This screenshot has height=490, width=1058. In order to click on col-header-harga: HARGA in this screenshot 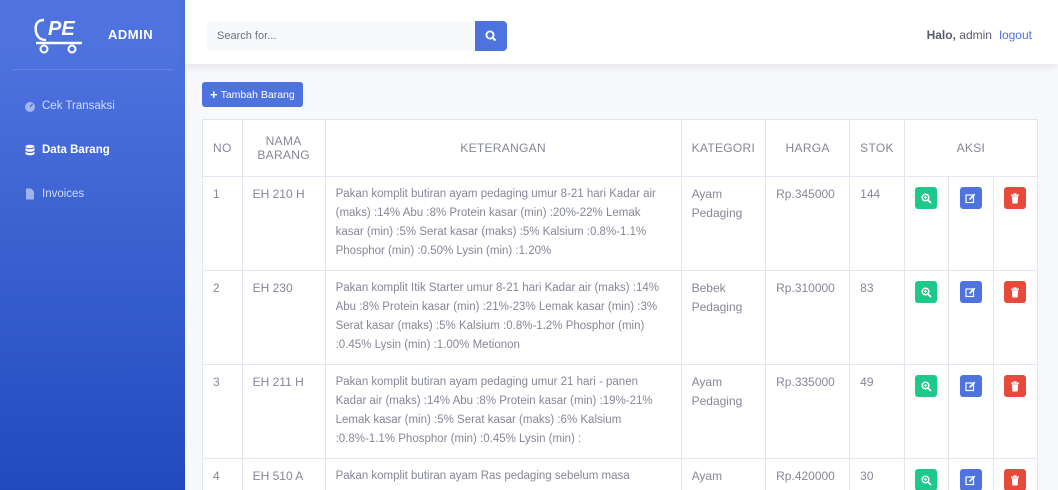, I will do `click(808, 148)`.